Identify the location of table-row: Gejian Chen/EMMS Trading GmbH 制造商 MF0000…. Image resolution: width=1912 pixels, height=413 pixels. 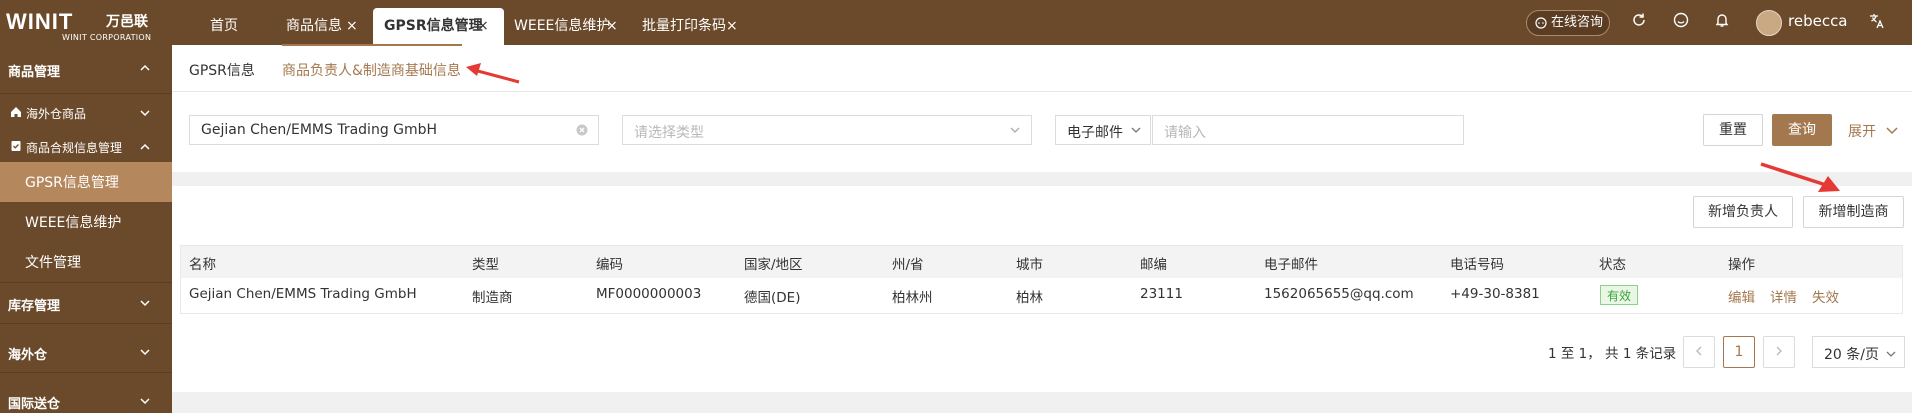
(1041, 296).